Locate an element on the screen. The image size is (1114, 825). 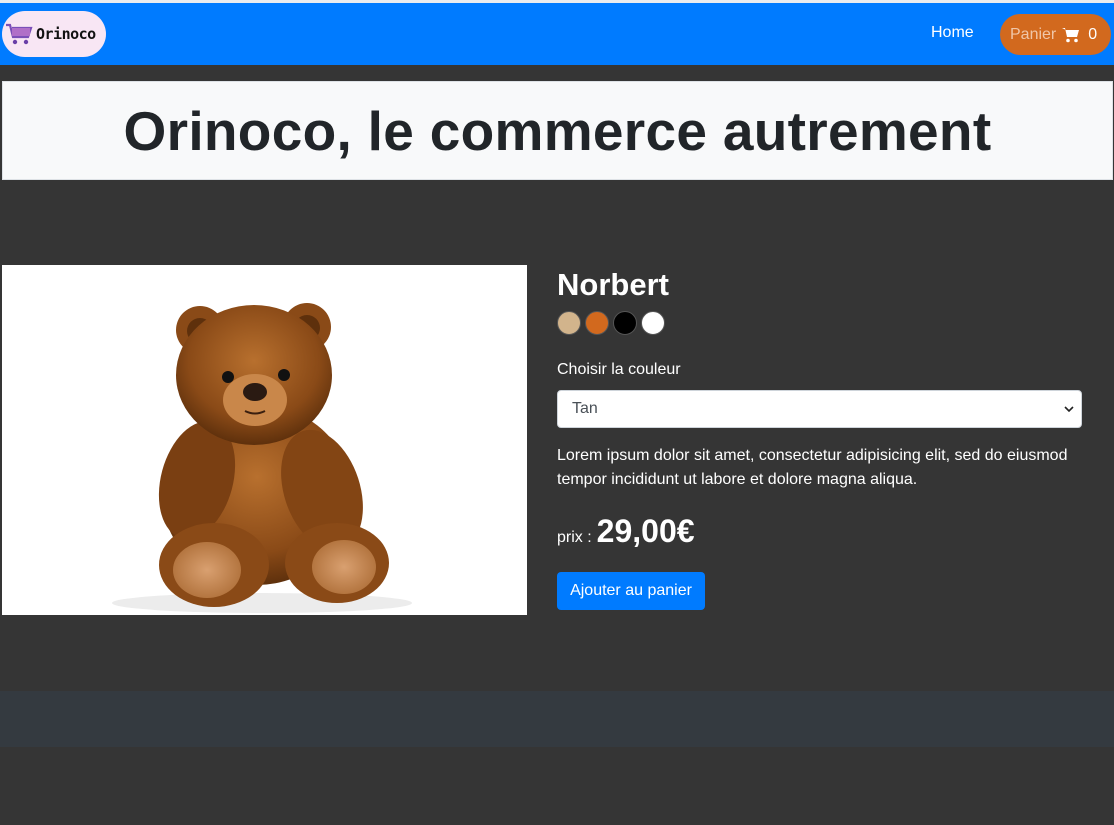
price-row: prix : 29,00€ is located at coordinates (626, 531).